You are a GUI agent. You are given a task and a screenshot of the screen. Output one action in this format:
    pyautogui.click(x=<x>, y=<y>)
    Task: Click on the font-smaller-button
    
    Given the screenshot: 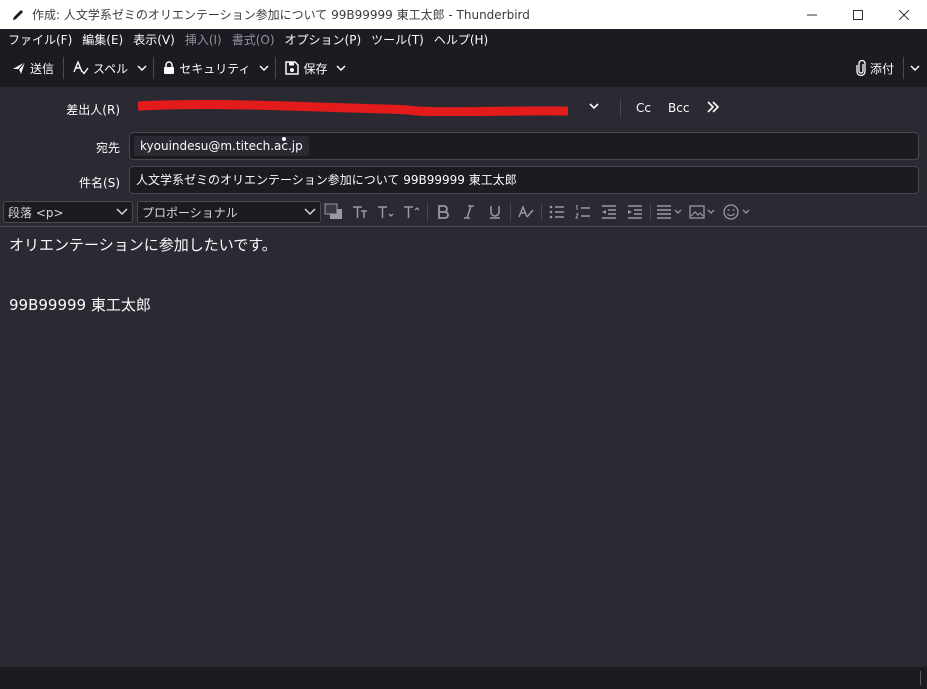 What is the action you would take?
    pyautogui.click(x=386, y=212)
    